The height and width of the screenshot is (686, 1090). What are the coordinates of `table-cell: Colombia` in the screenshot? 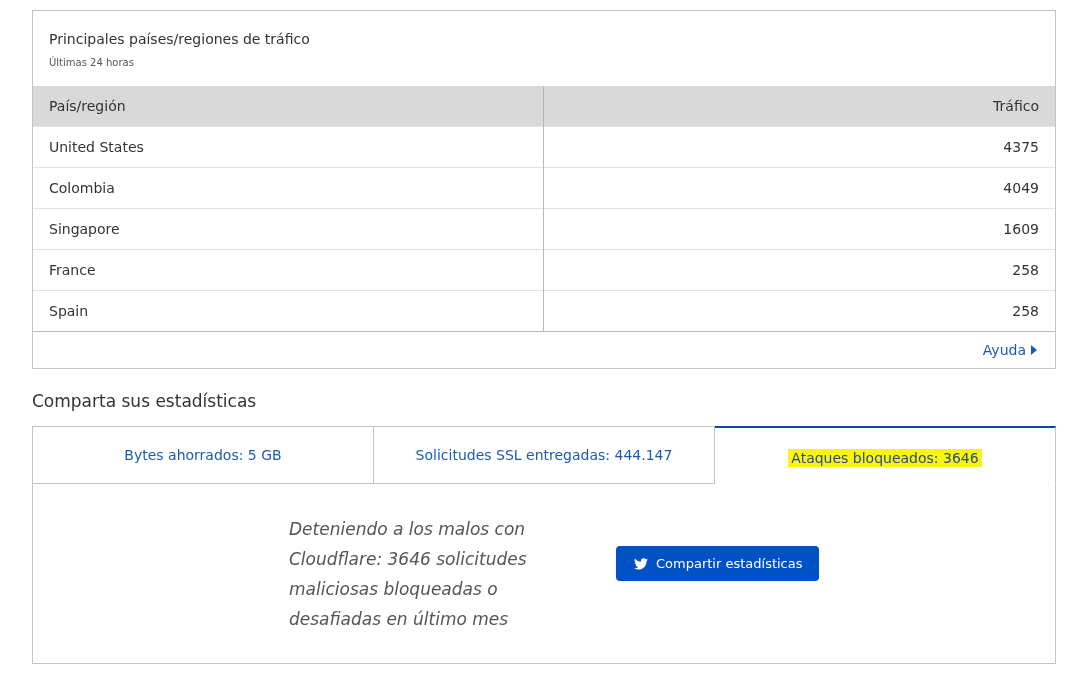 It's located at (288, 188).